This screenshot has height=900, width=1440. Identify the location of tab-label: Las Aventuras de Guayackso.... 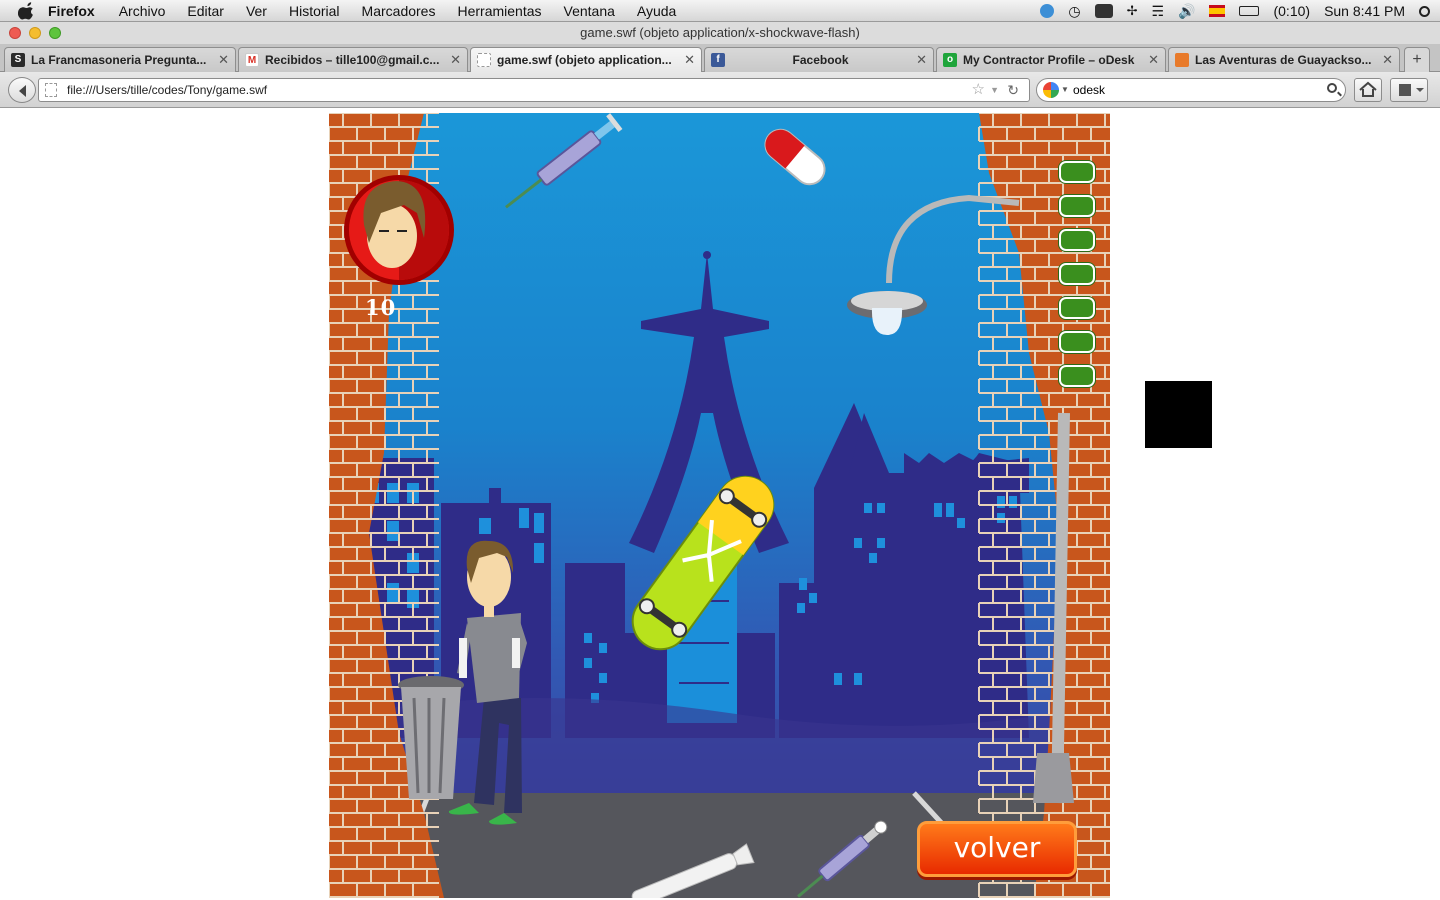
(1283, 60).